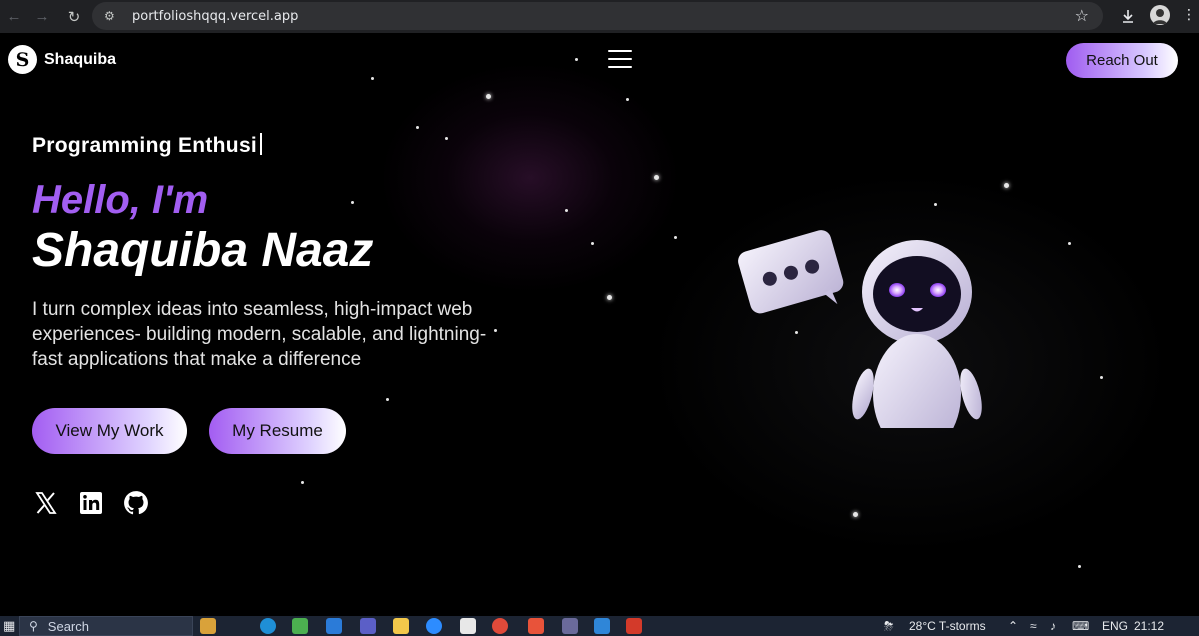 The height and width of the screenshot is (636, 1199). What do you see at coordinates (215, 16) in the screenshot?
I see `url-text: portfolioshqqq.vercel.app` at bounding box center [215, 16].